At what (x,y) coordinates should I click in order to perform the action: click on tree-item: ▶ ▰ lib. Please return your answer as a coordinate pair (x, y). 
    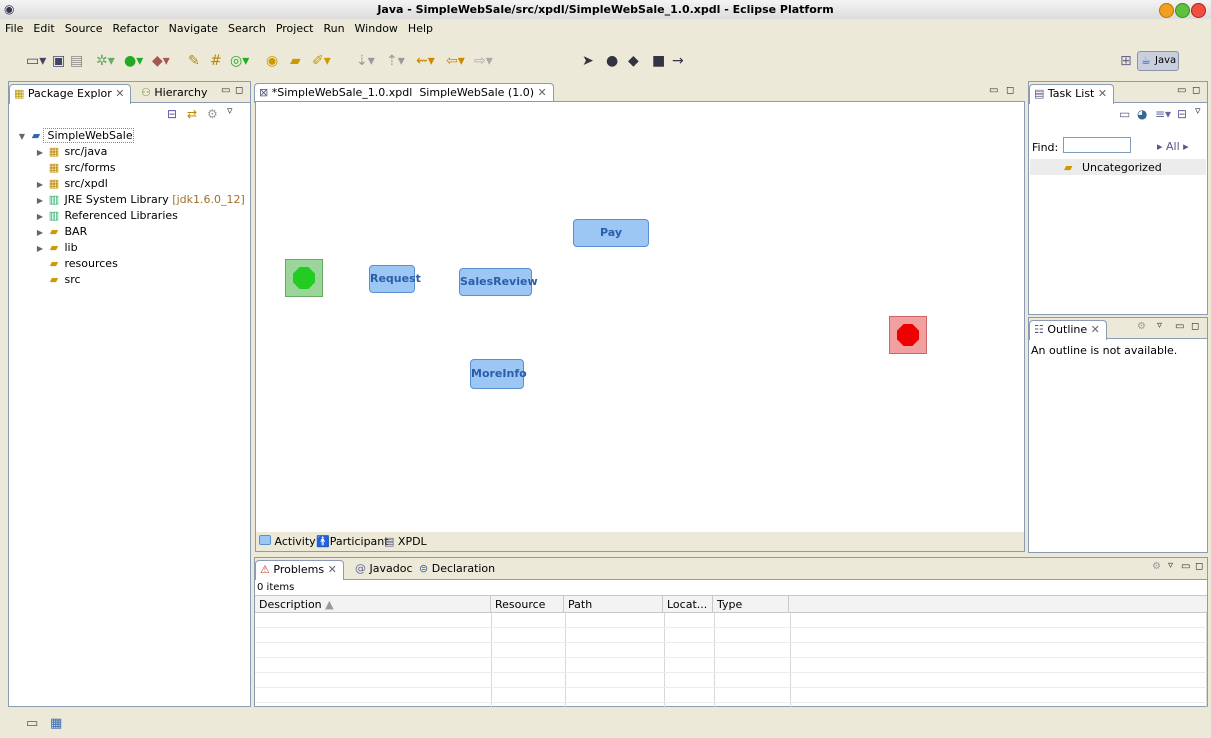
    Looking at the image, I should click on (55, 249).